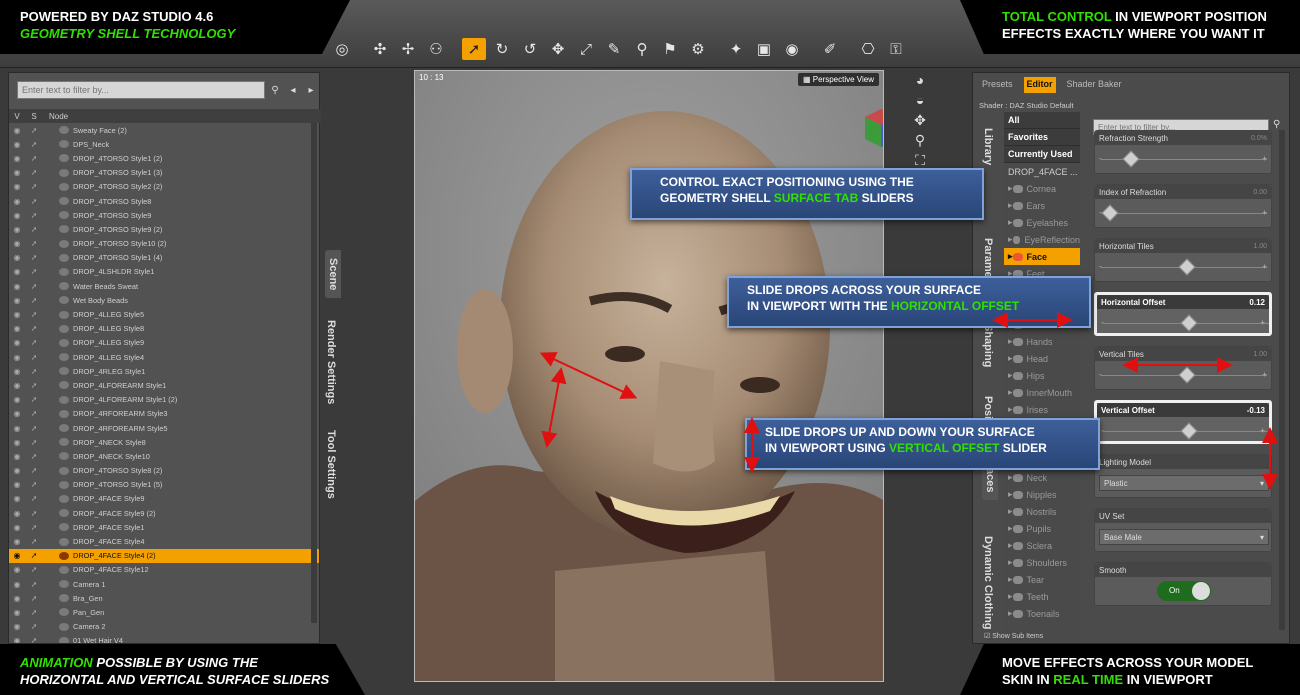 Image resolution: width=1300 pixels, height=695 pixels. Describe the element at coordinates (1042, 613) in the screenshot. I see `surface-list-item: ▸ Toenails` at that location.